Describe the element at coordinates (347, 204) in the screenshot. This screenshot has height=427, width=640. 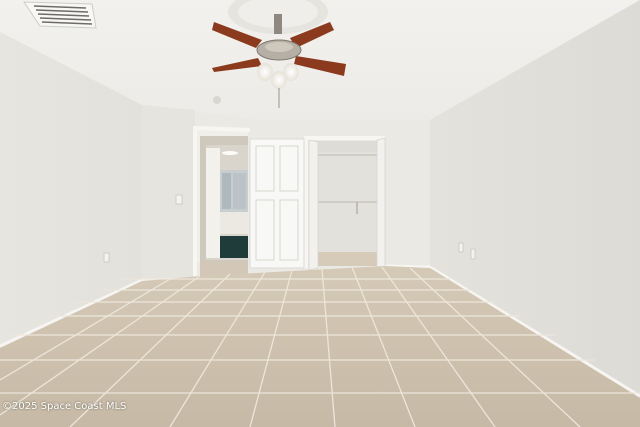
I see `closet` at that location.